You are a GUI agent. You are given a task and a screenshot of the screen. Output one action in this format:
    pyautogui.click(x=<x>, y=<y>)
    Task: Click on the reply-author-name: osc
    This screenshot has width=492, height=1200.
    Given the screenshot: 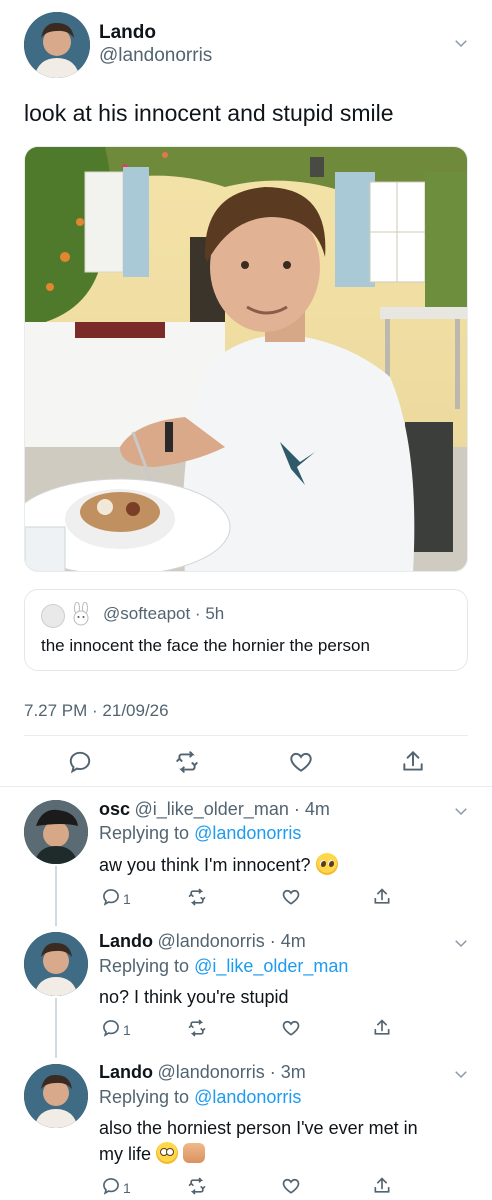 What is the action you would take?
    pyautogui.click(x=114, y=809)
    